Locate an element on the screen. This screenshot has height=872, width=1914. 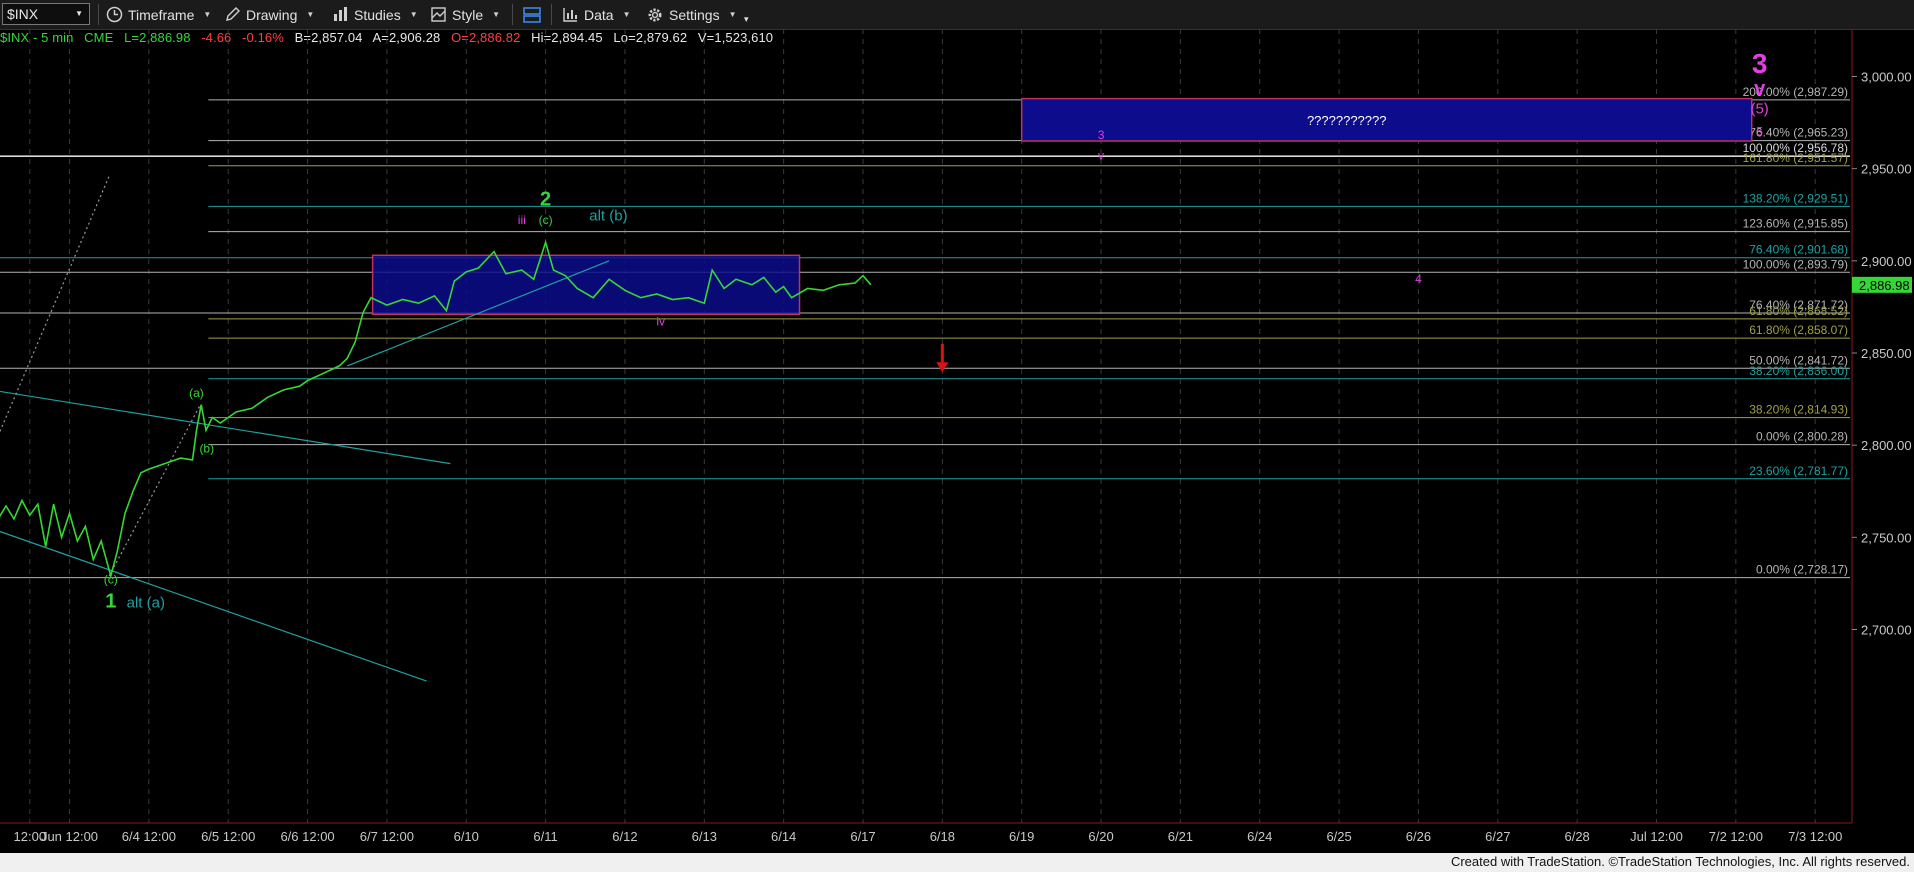
wave-label: 1 is located at coordinates (110, 601).